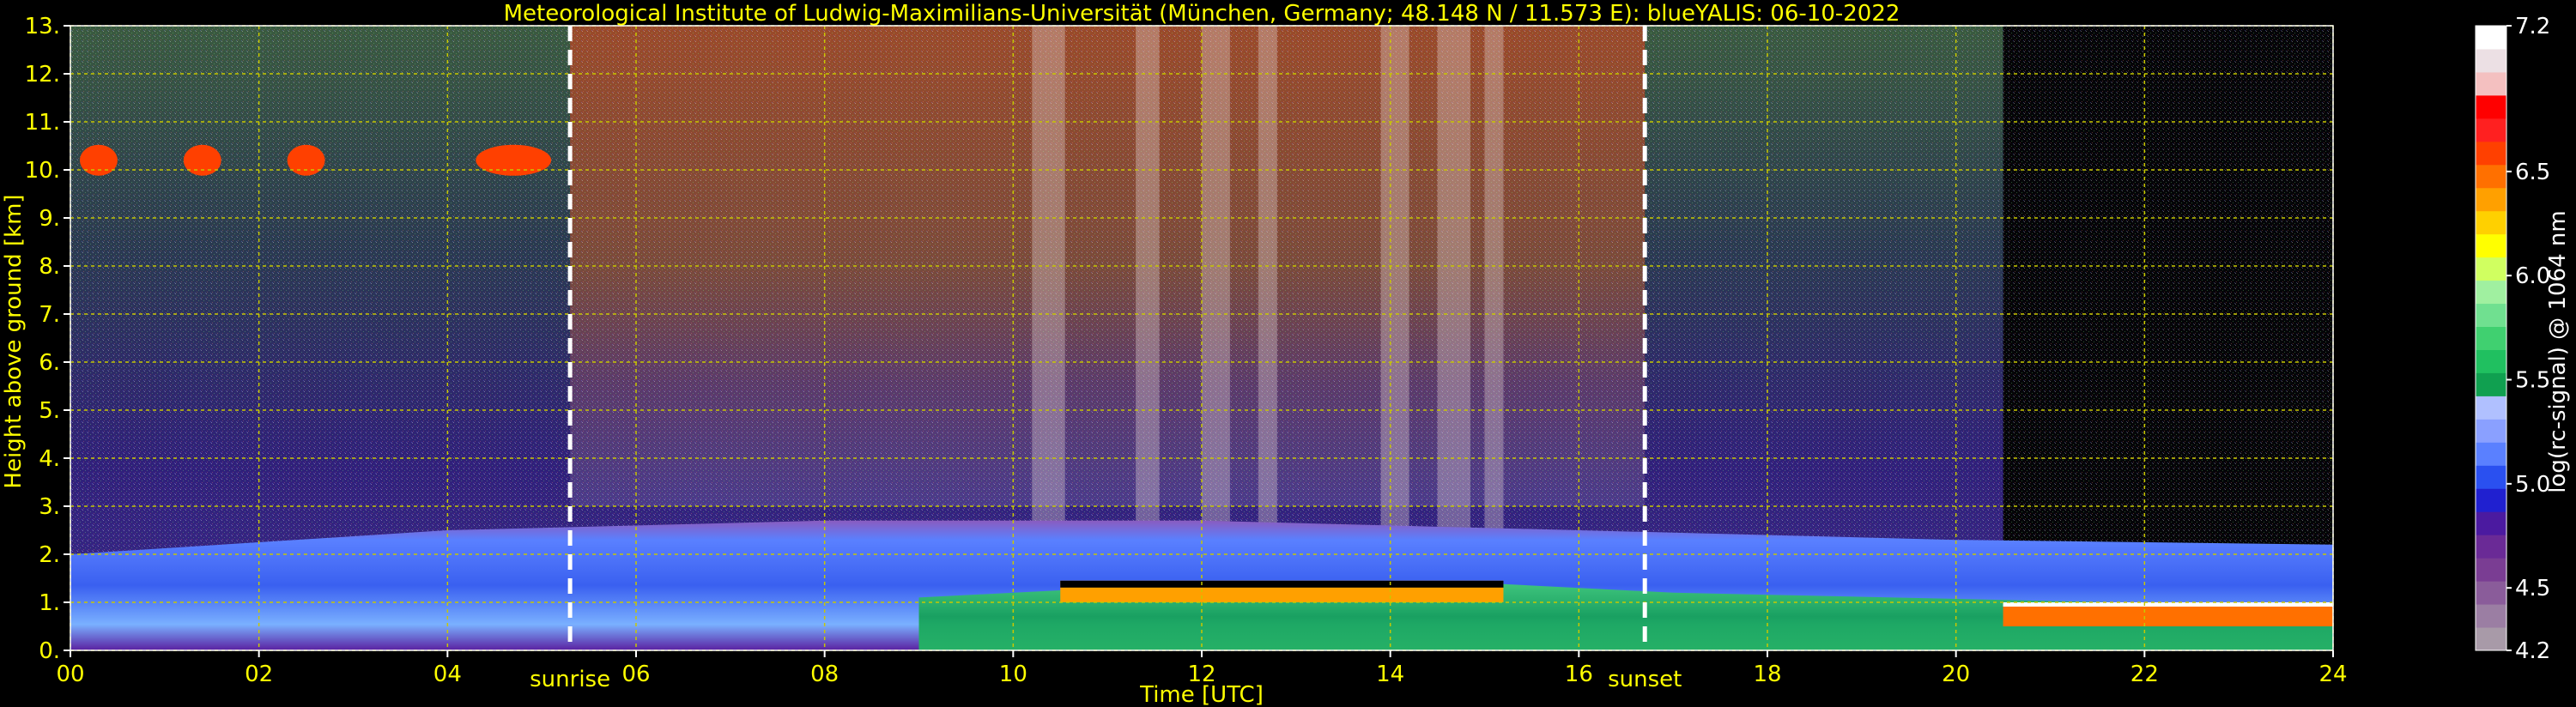 Image resolution: width=2576 pixels, height=707 pixels. What do you see at coordinates (824, 675) in the screenshot?
I see `x-tick-label: 08` at bounding box center [824, 675].